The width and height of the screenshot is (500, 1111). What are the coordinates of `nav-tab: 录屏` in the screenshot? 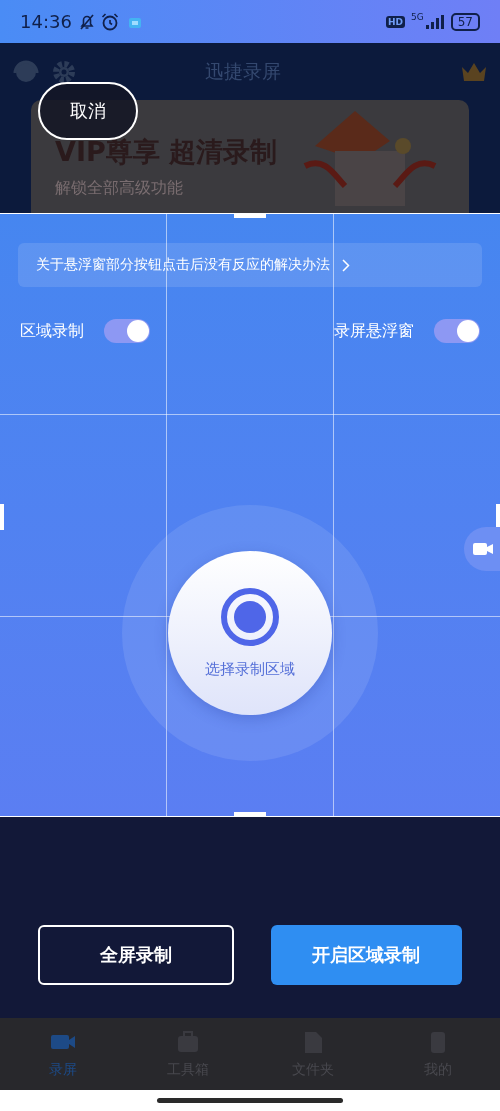 It's located at (62, 1054).